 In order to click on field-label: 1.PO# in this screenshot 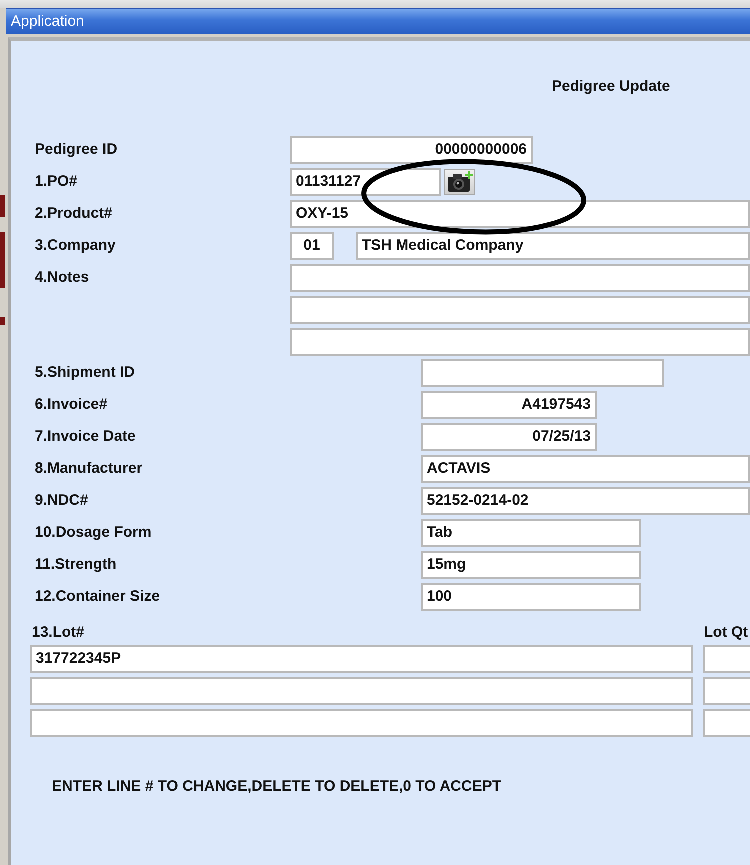, I will do `click(56, 181)`.